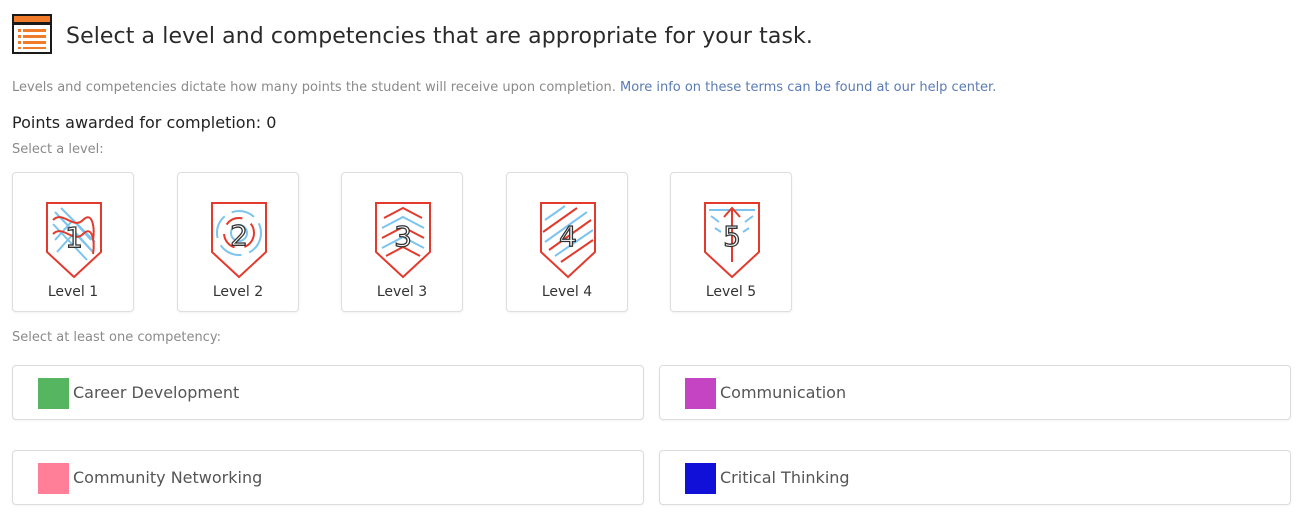 This screenshot has width=1305, height=514. I want to click on svg-text: 1, so click(74, 237).